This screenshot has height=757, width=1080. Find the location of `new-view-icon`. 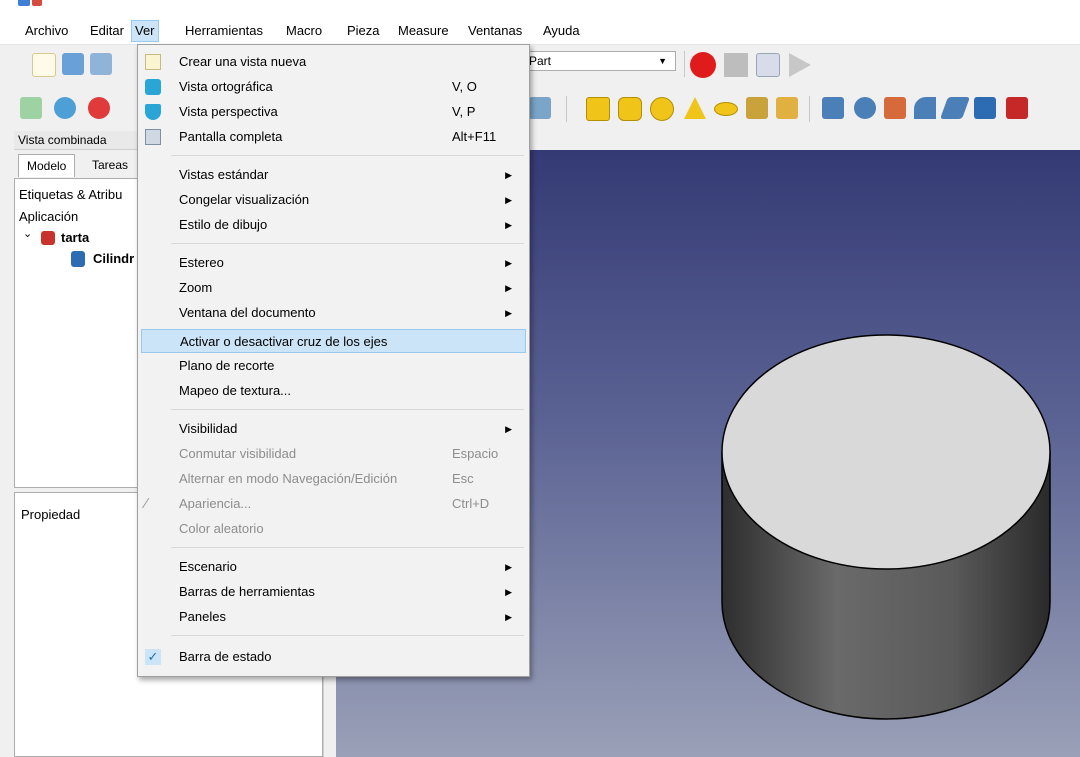

new-view-icon is located at coordinates (153, 62).